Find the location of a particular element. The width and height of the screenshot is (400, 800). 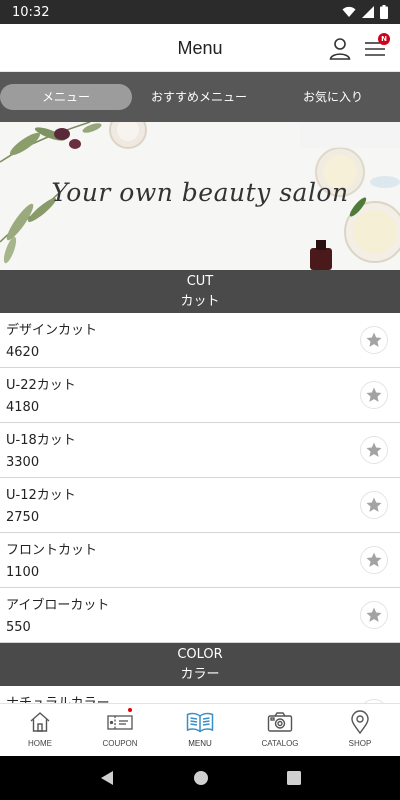

menu-tabs: メニュー おすすめメニュー お気に入り is located at coordinates (200, 97).